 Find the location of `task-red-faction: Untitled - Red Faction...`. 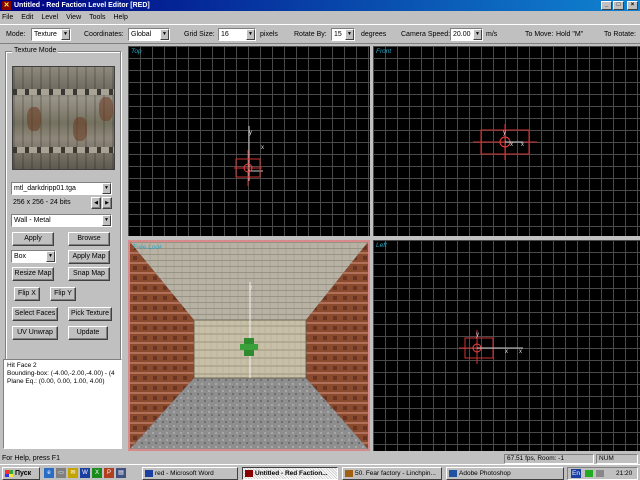

task-red-faction: Untitled - Red Faction... is located at coordinates (290, 473).